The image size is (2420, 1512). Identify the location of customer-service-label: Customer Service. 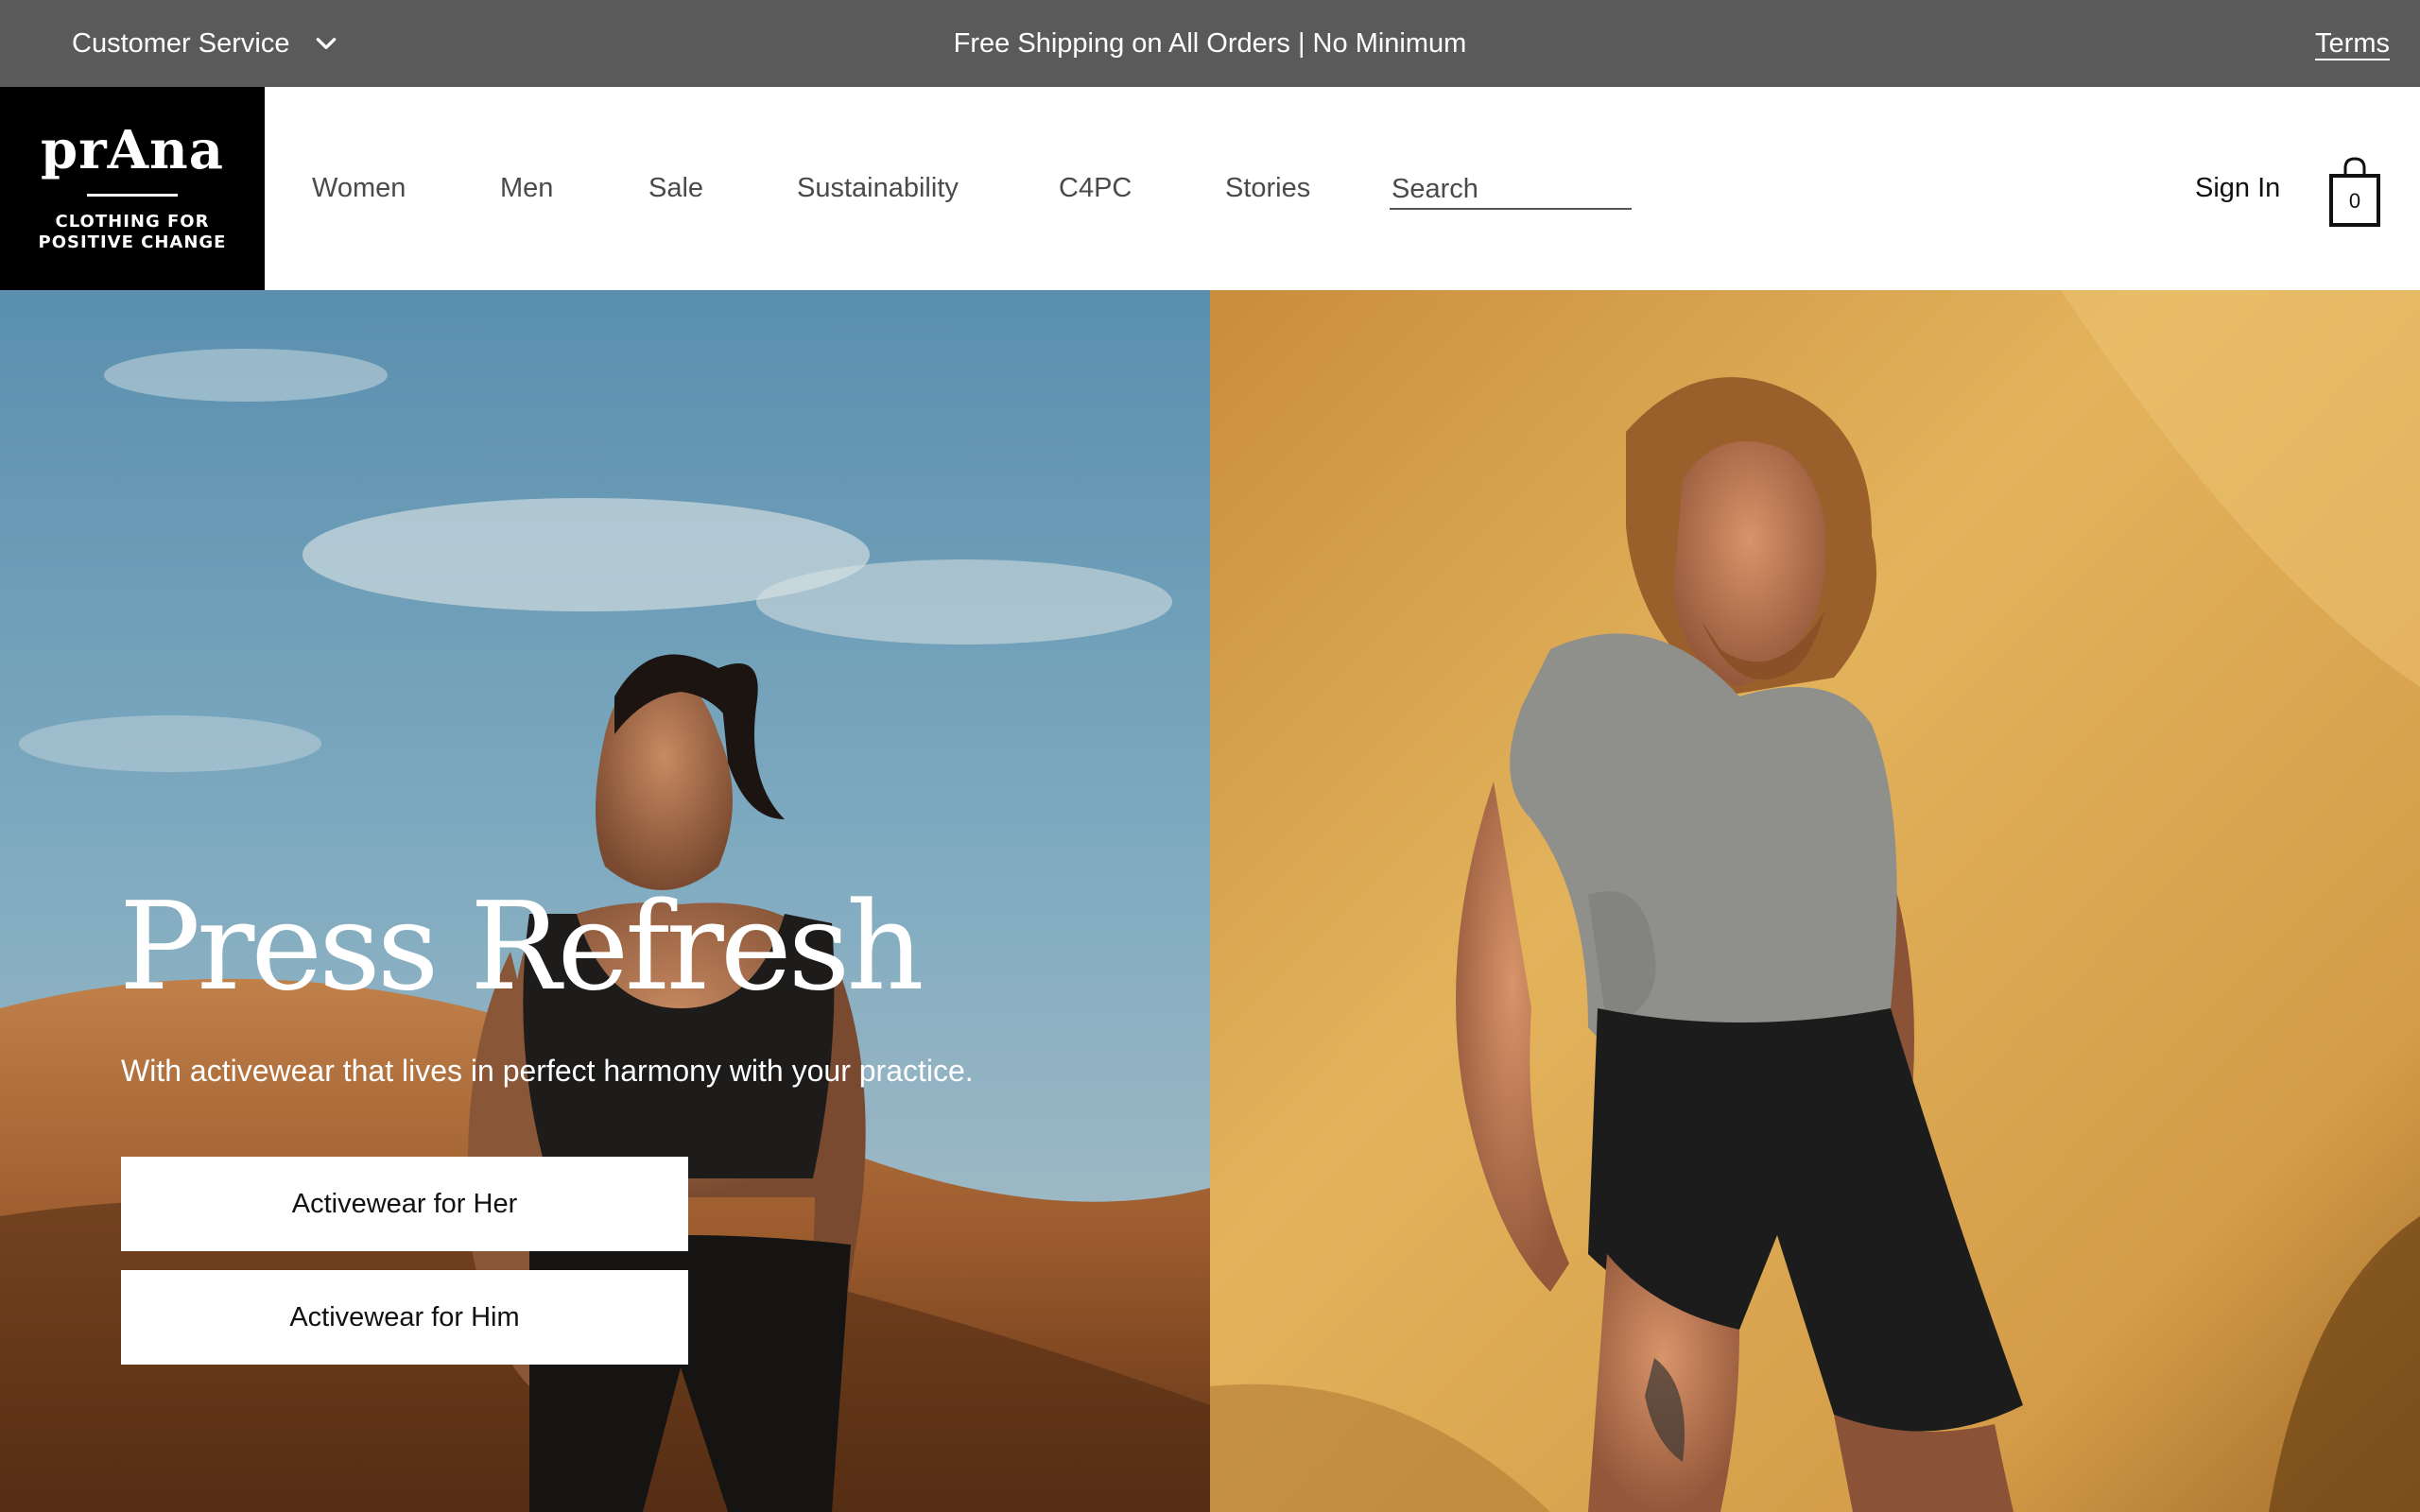
(181, 43).